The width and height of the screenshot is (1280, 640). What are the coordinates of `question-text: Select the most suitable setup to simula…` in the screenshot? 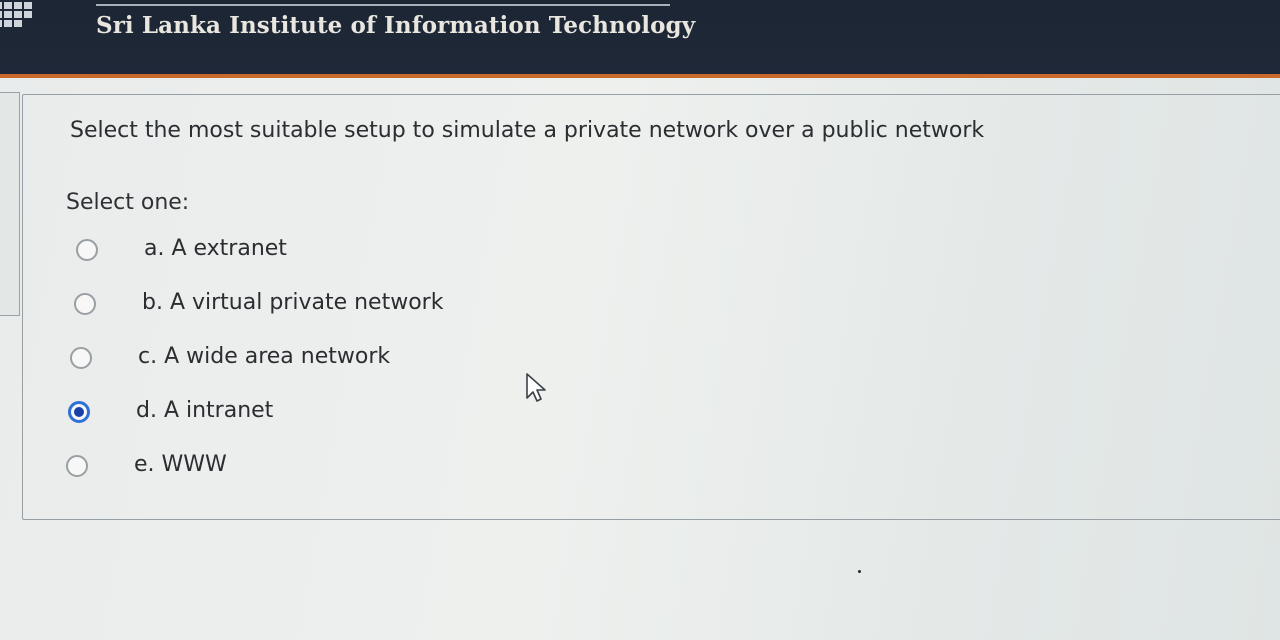 It's located at (527, 130).